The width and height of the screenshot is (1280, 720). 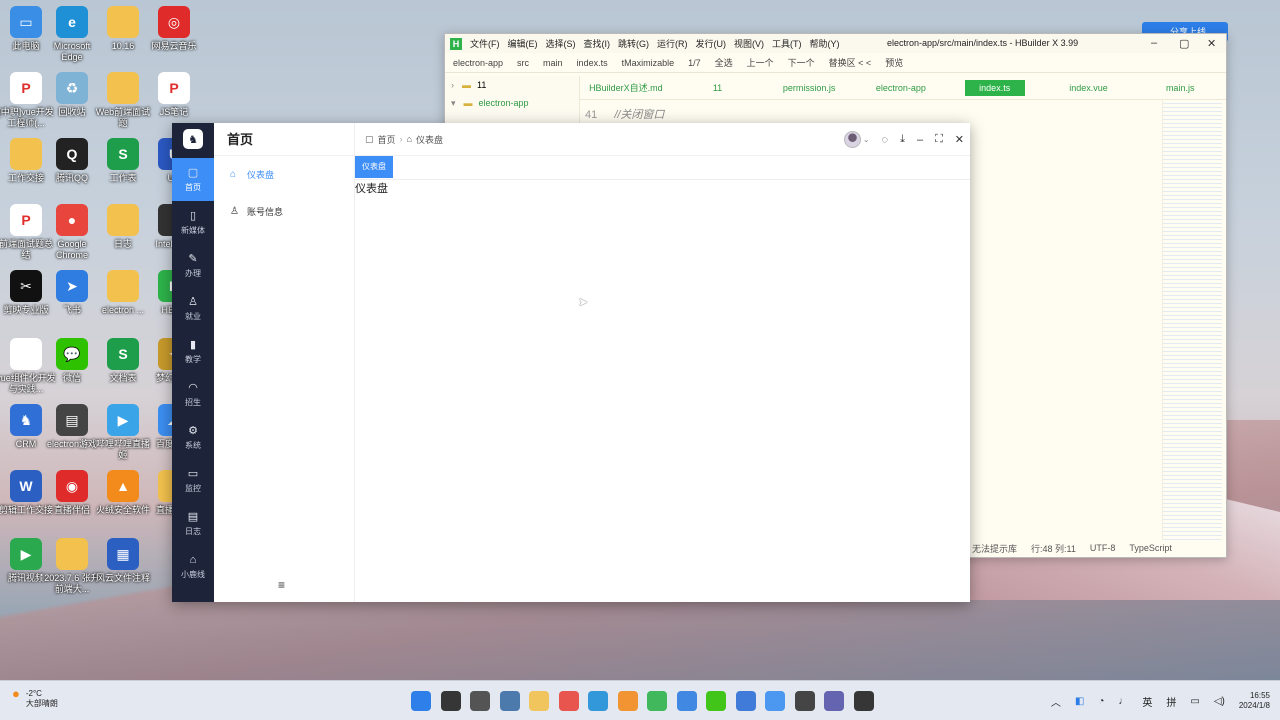 What do you see at coordinates (863, 701) in the screenshot?
I see `electron-icon` at bounding box center [863, 701].